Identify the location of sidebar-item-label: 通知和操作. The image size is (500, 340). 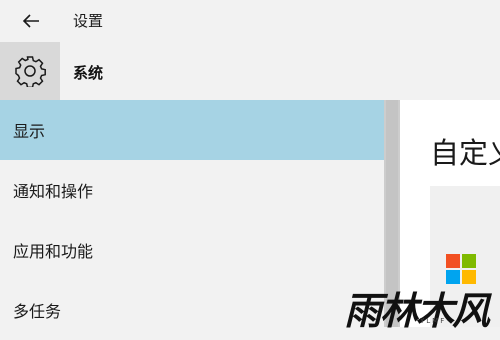
(53, 191).